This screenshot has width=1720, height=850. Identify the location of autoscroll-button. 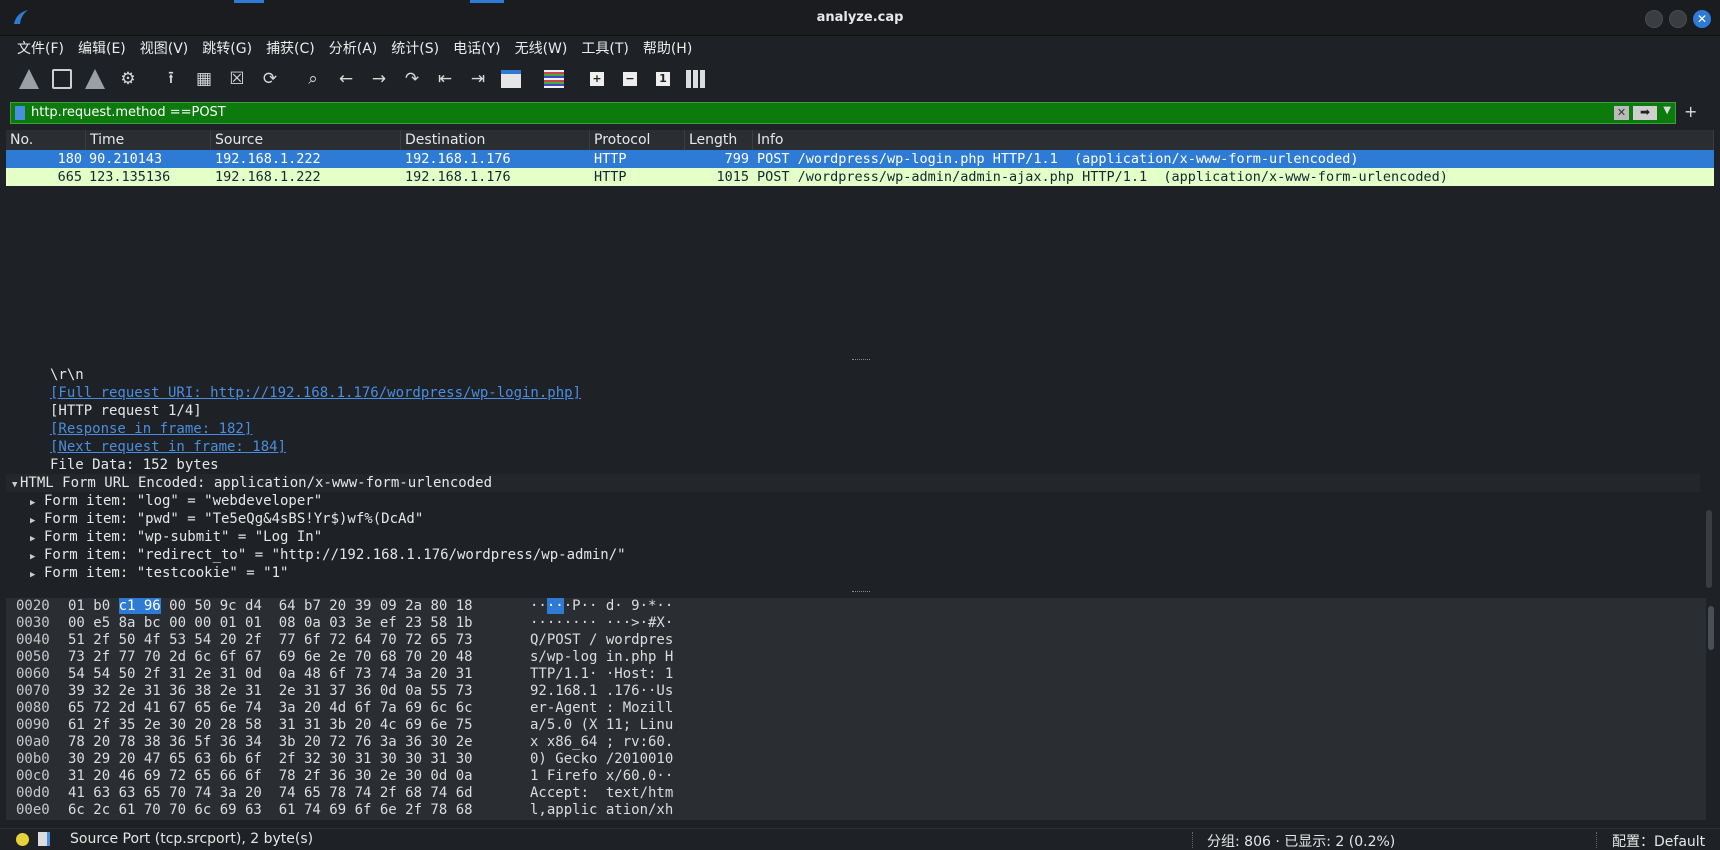
(511, 79).